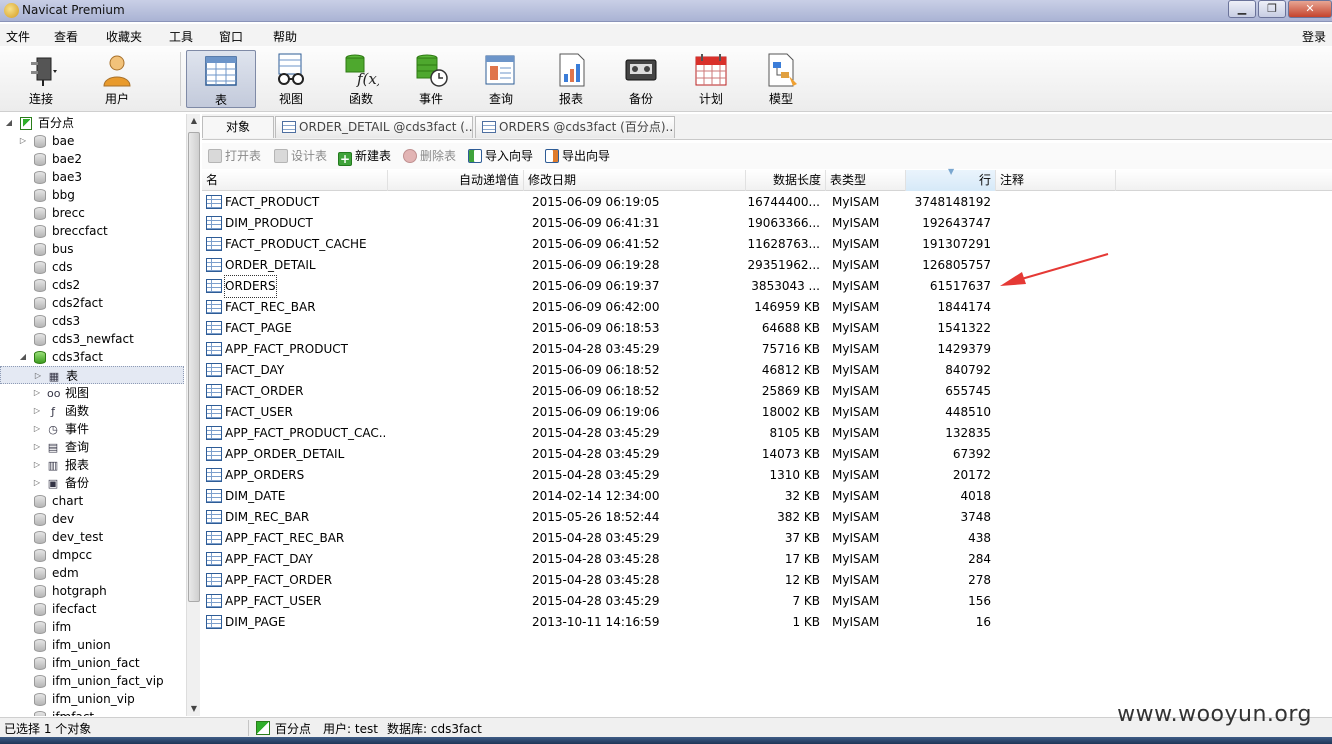 This screenshot has width=1332, height=744. Describe the element at coordinates (92, 645) in the screenshot. I see `tree-database-ifm_union: ifm_union` at that location.